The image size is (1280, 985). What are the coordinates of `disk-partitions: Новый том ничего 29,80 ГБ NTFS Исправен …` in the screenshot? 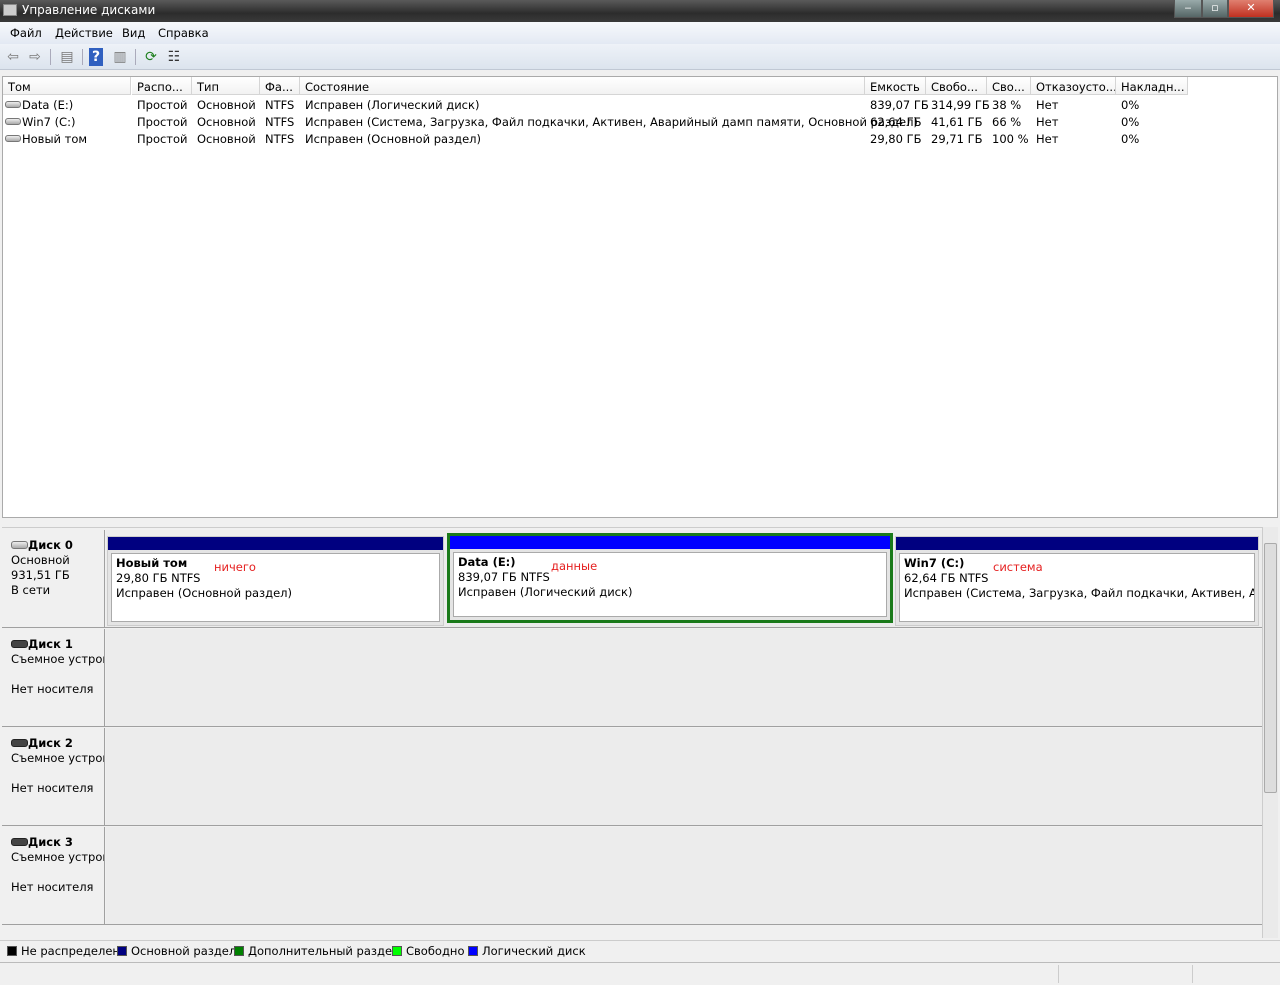 It's located at (684, 578).